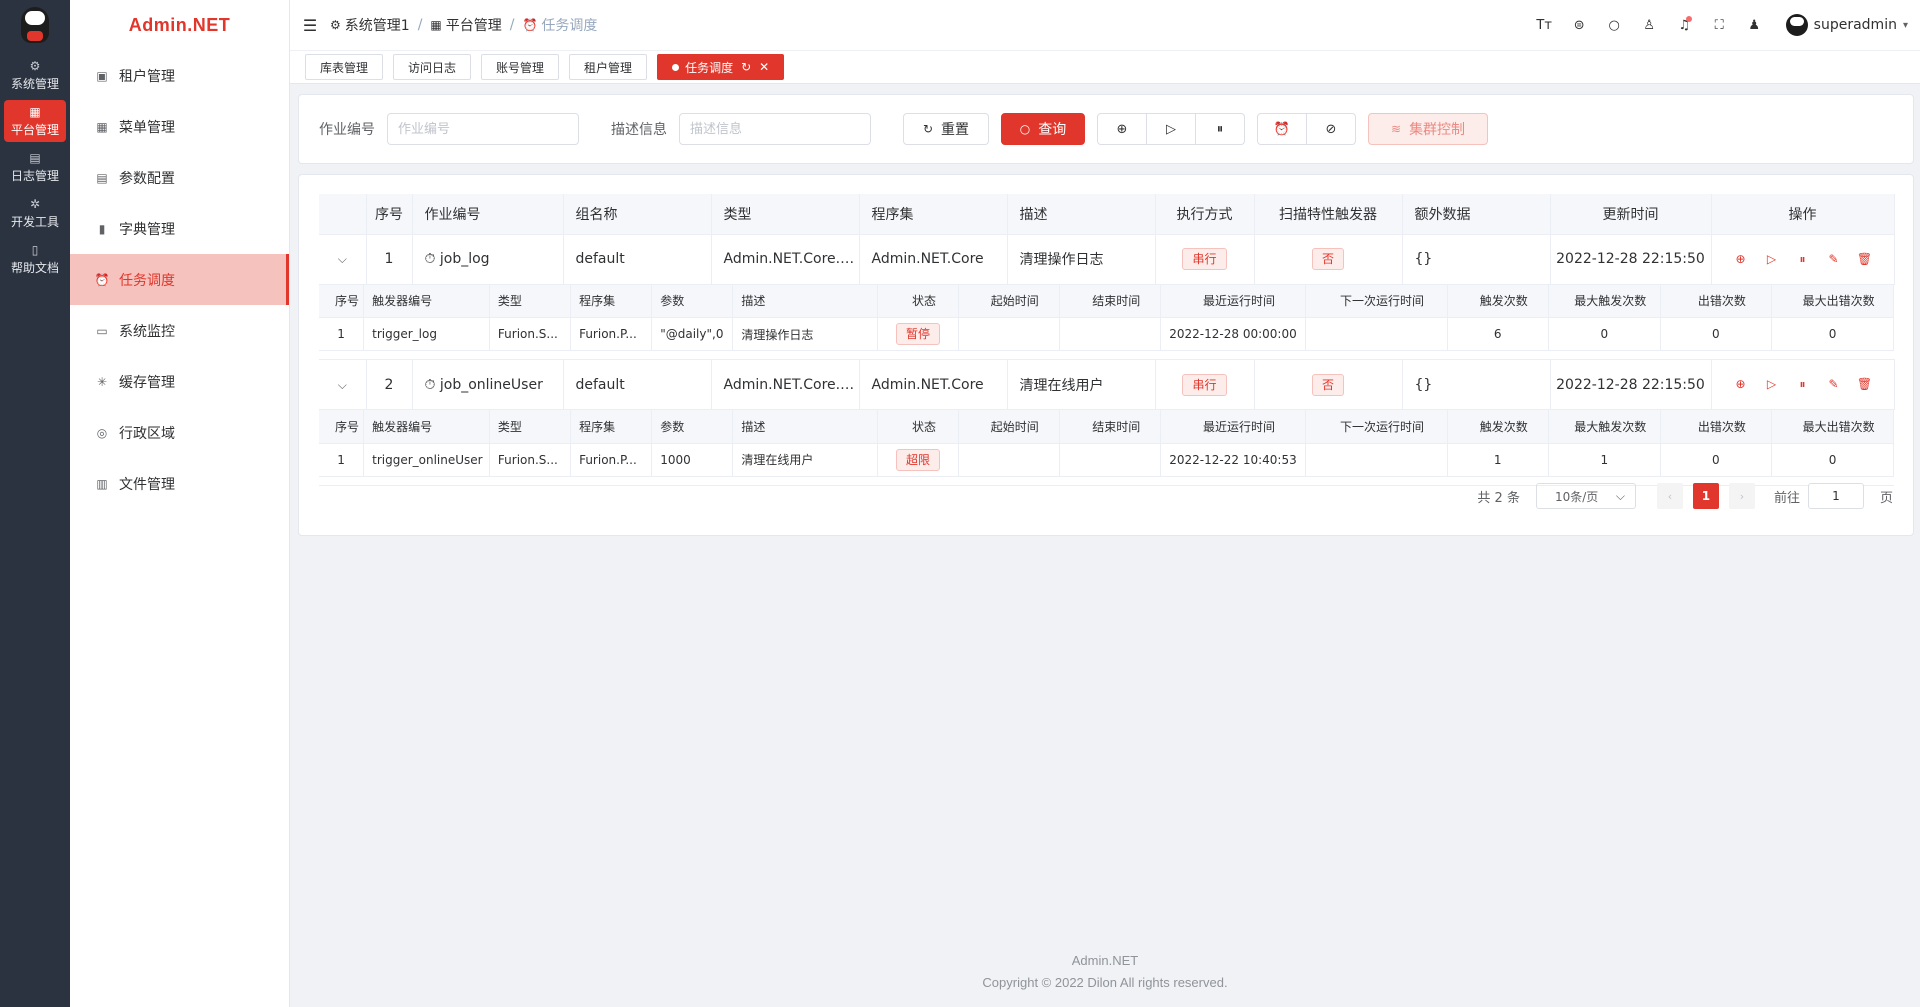 This screenshot has height=1007, width=1920. I want to click on reset-button: ↻ 重置, so click(946, 129).